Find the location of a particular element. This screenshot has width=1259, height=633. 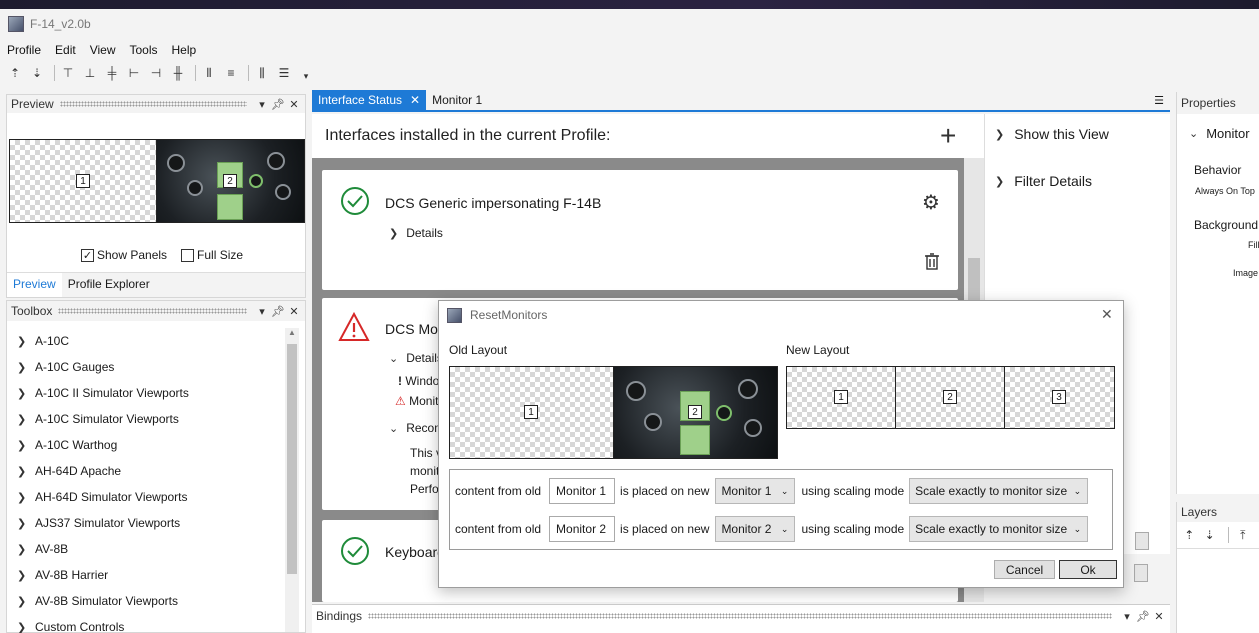

align-right-icon: ⊣ is located at coordinates (156, 73).